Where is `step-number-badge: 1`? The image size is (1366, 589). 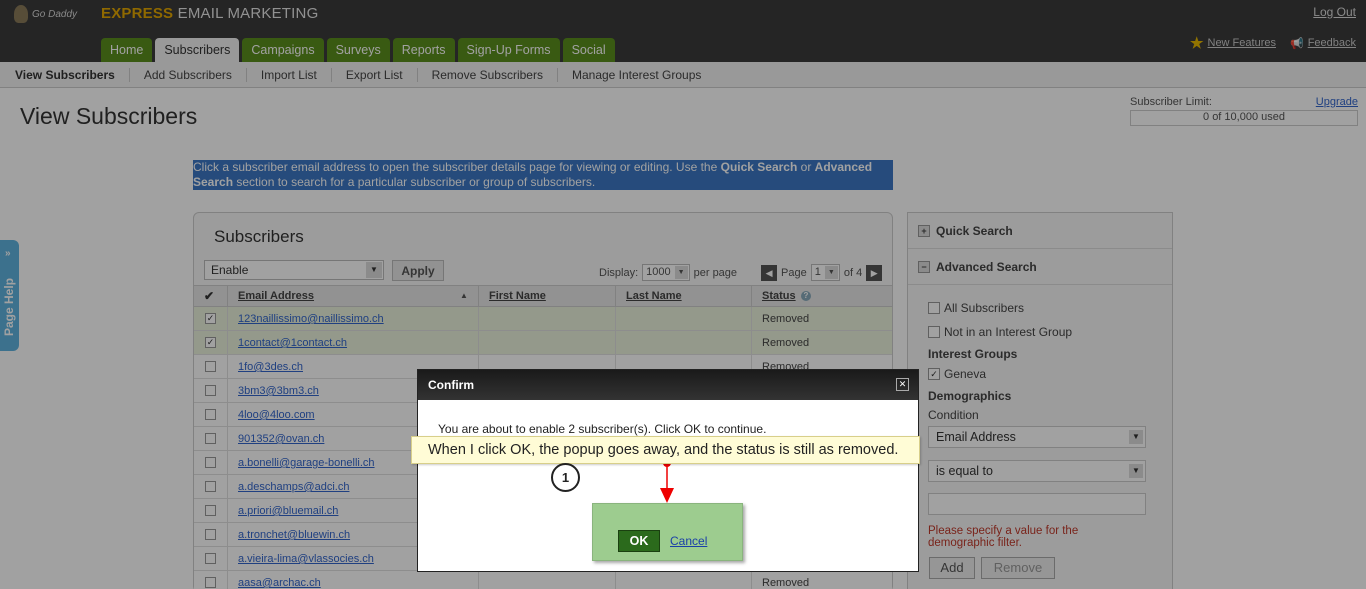 step-number-badge: 1 is located at coordinates (565, 477).